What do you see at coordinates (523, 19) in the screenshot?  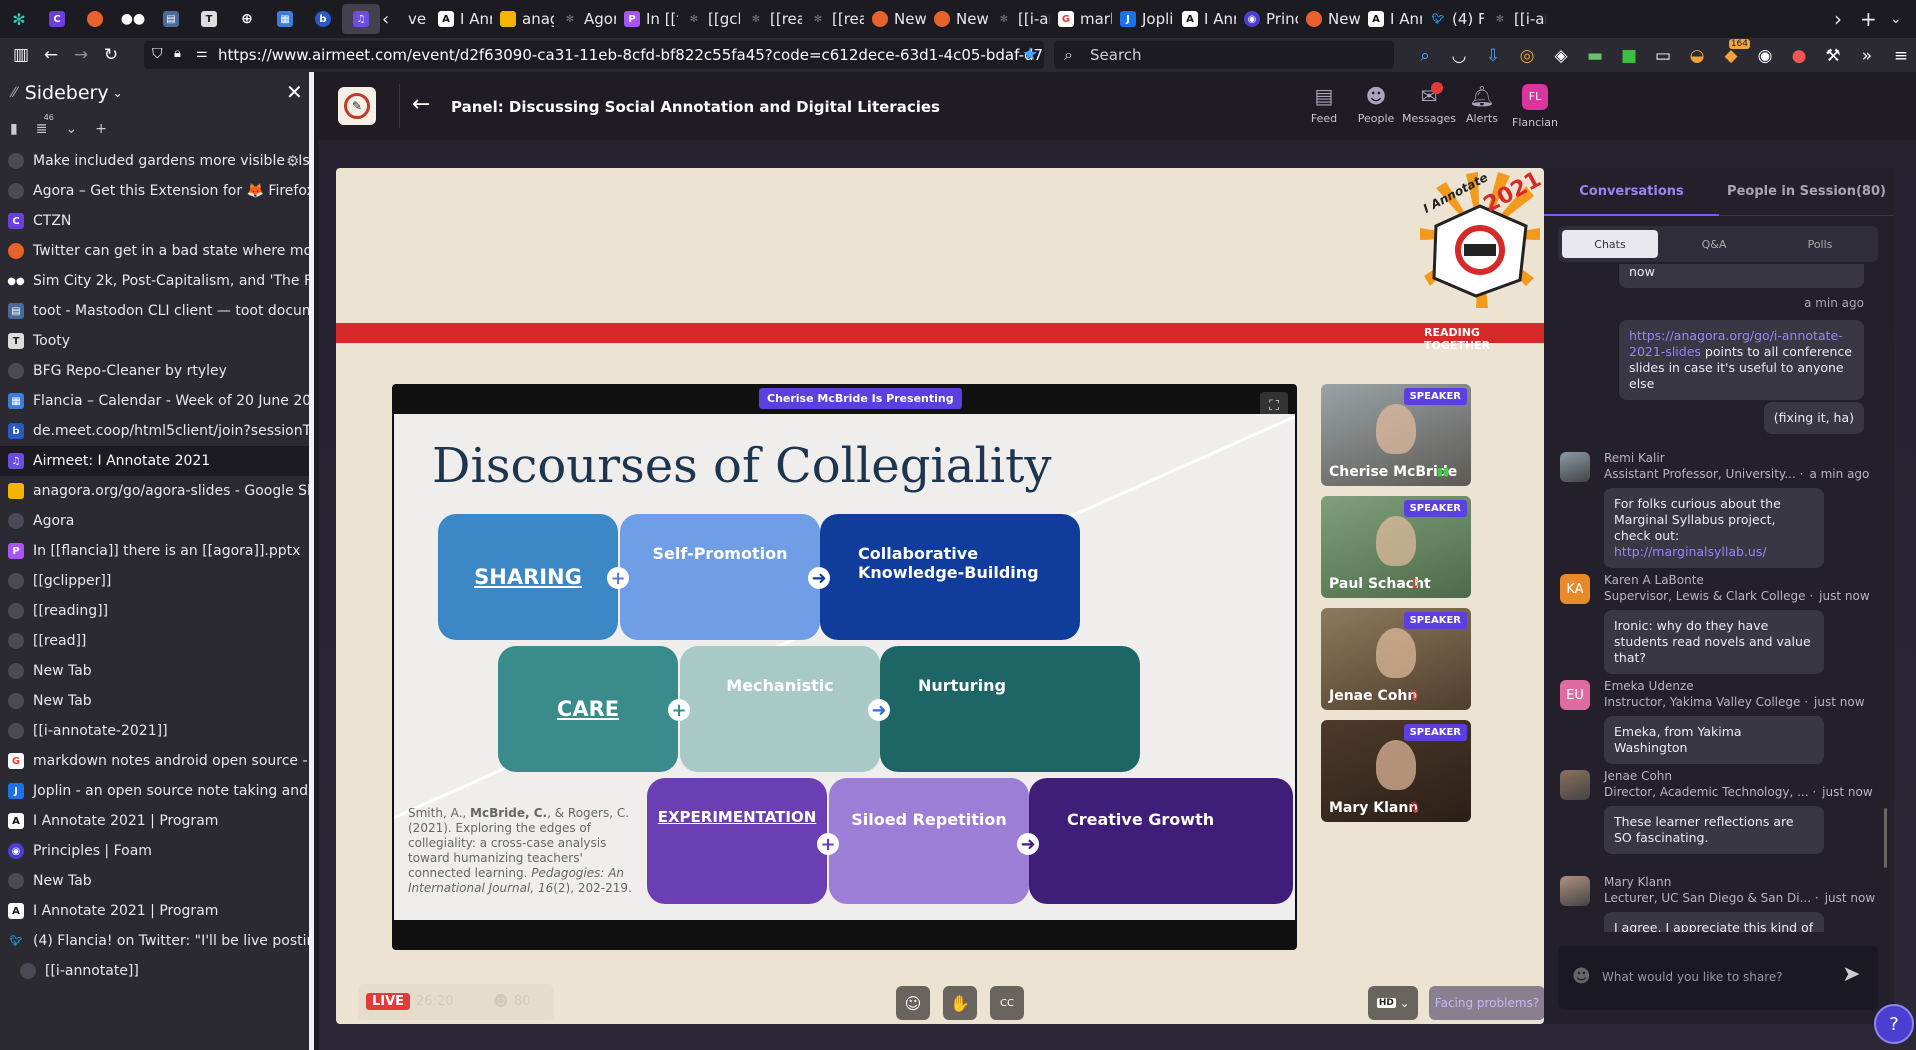 I see `browser-tab: anag` at bounding box center [523, 19].